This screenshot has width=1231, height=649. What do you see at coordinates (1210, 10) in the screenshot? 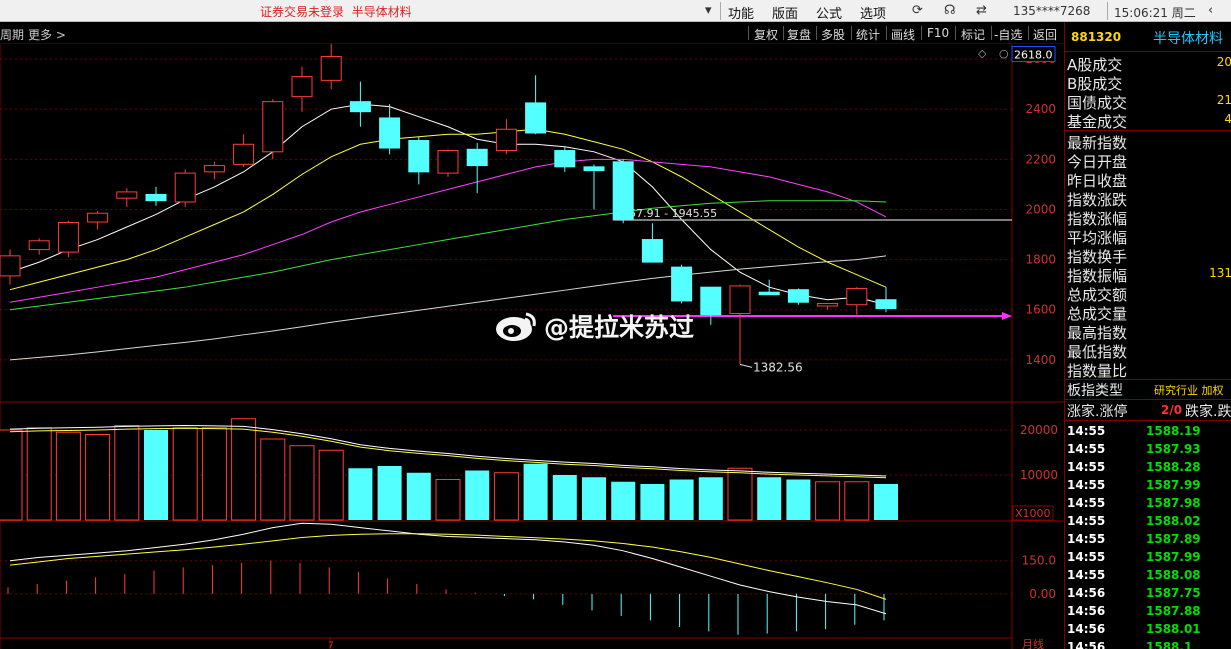
I see `collapse-left-icon: ‹` at bounding box center [1210, 10].